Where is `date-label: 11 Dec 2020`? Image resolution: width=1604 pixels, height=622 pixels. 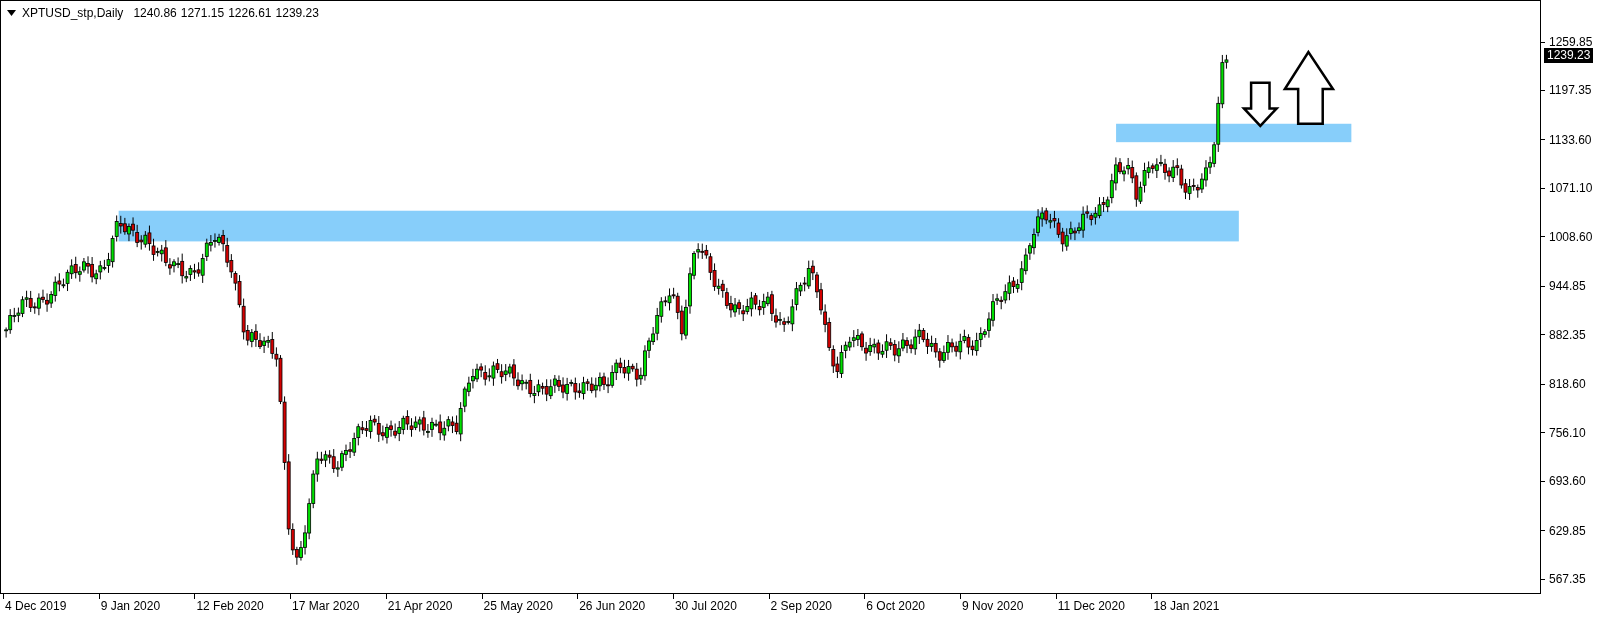 date-label: 11 Dec 2020 is located at coordinates (1091, 606).